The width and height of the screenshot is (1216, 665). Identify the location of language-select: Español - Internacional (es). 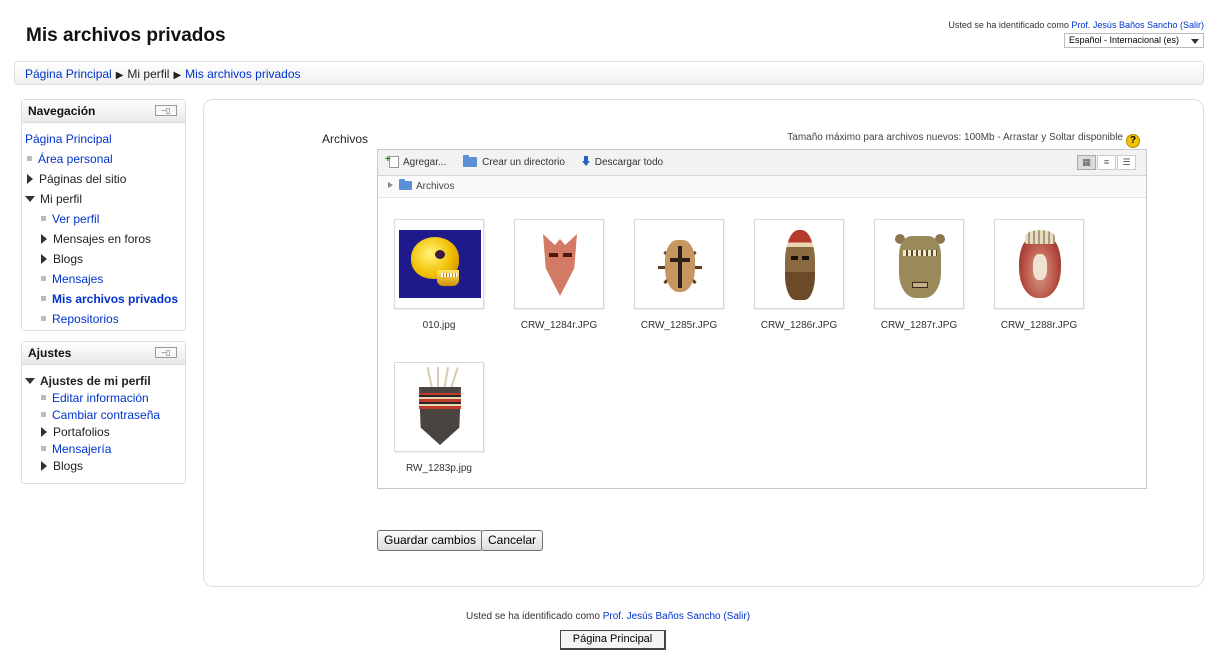
(1134, 40).